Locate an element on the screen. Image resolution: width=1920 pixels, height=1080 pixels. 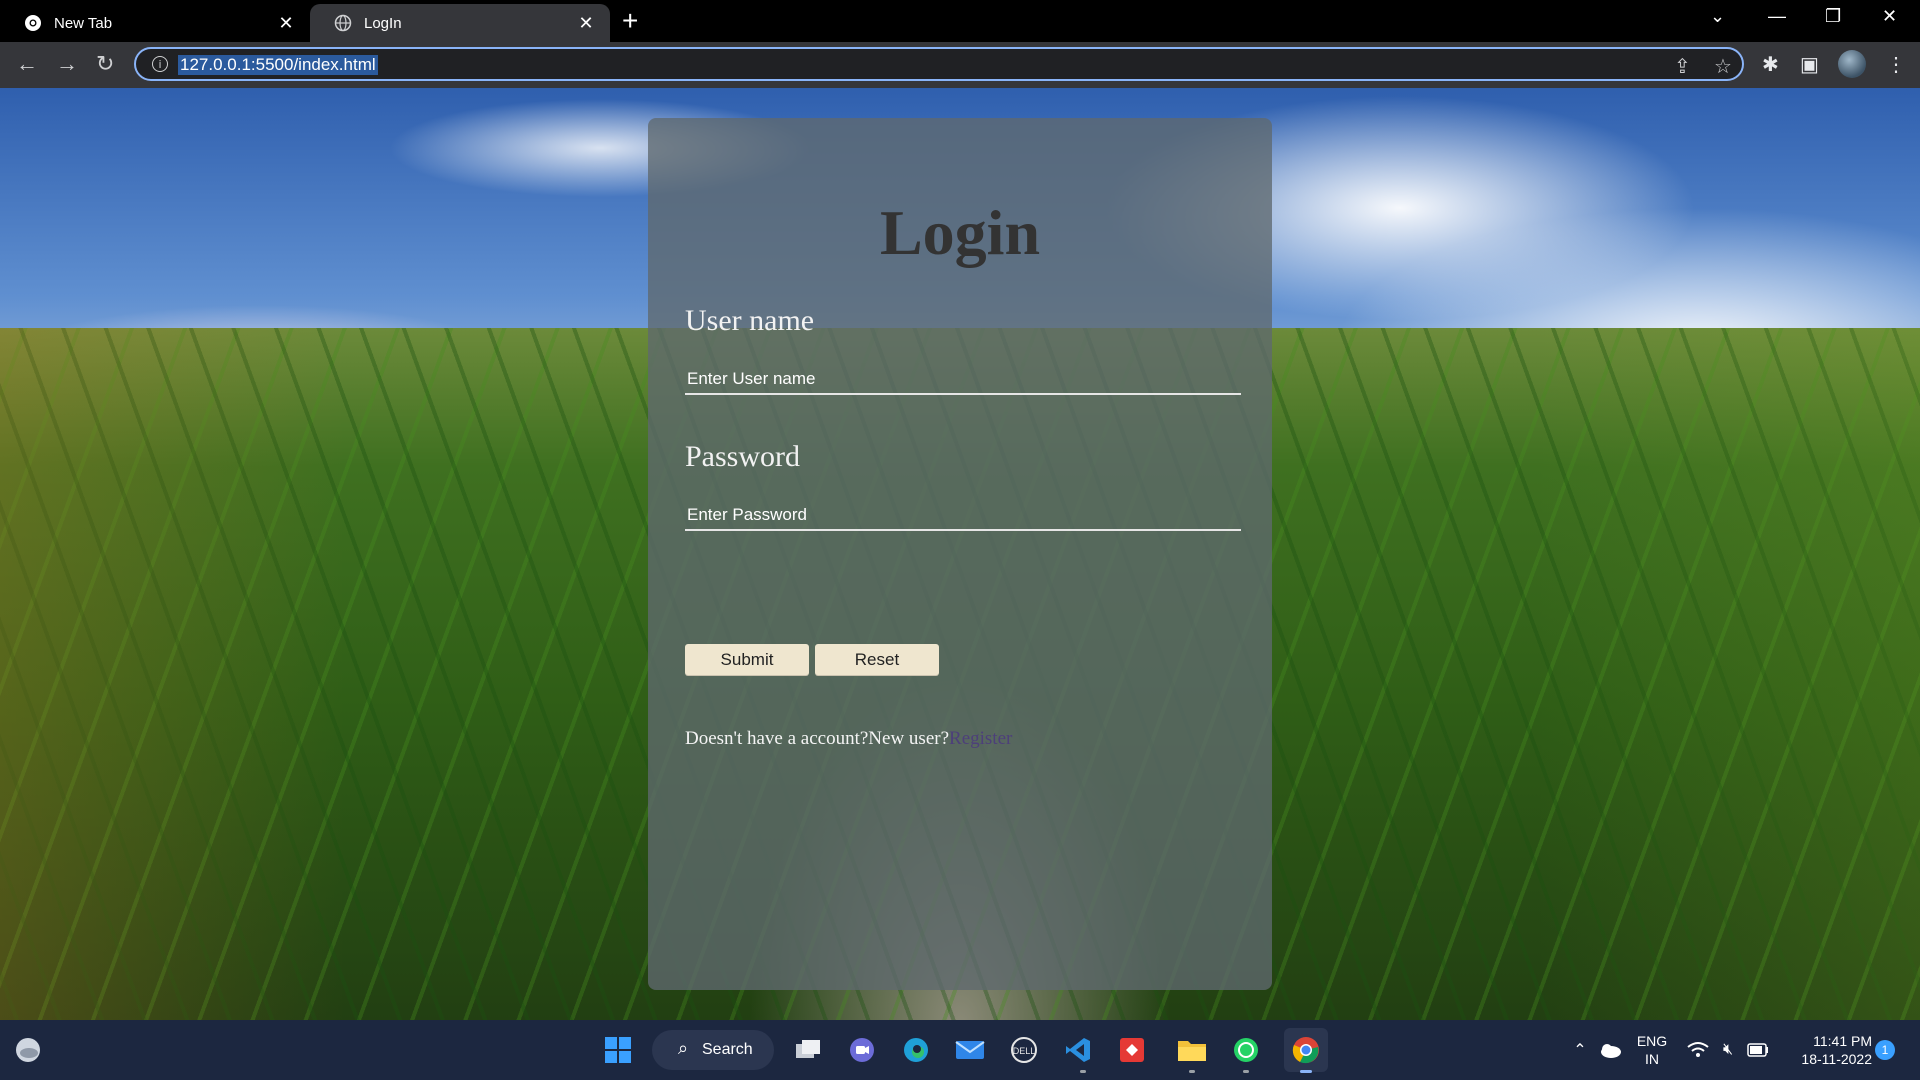
side-panel-icon: ▣ is located at coordinates (1809, 64).